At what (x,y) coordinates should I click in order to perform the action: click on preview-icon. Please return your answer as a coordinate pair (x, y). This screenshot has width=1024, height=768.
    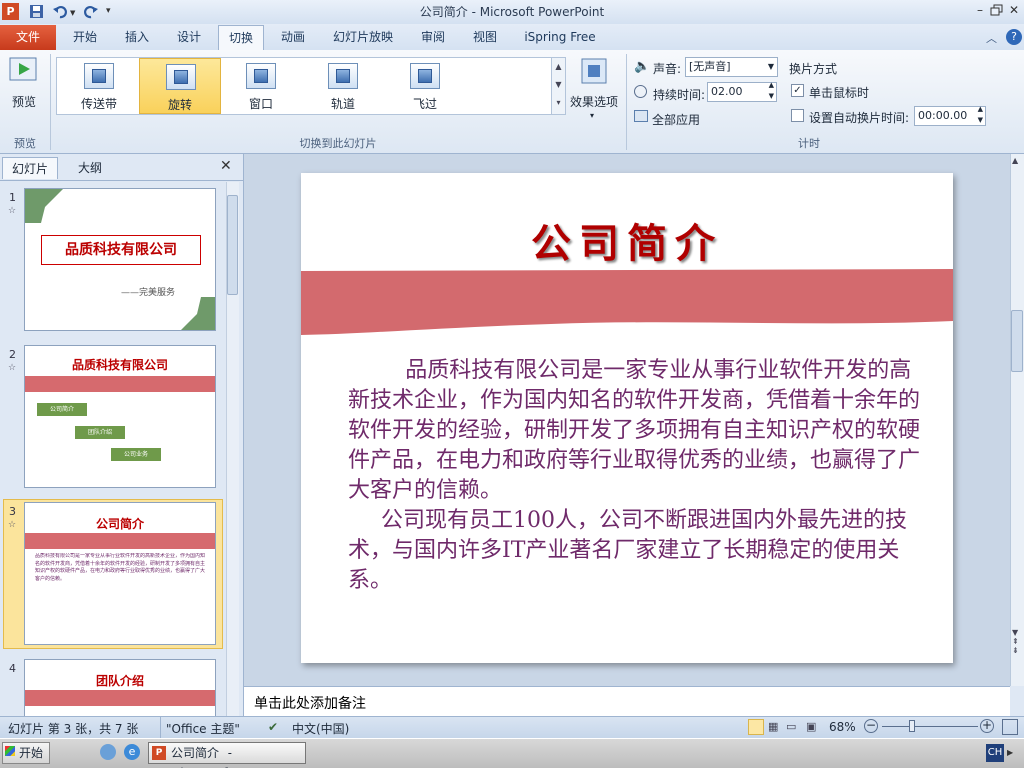
    Looking at the image, I should click on (24, 71).